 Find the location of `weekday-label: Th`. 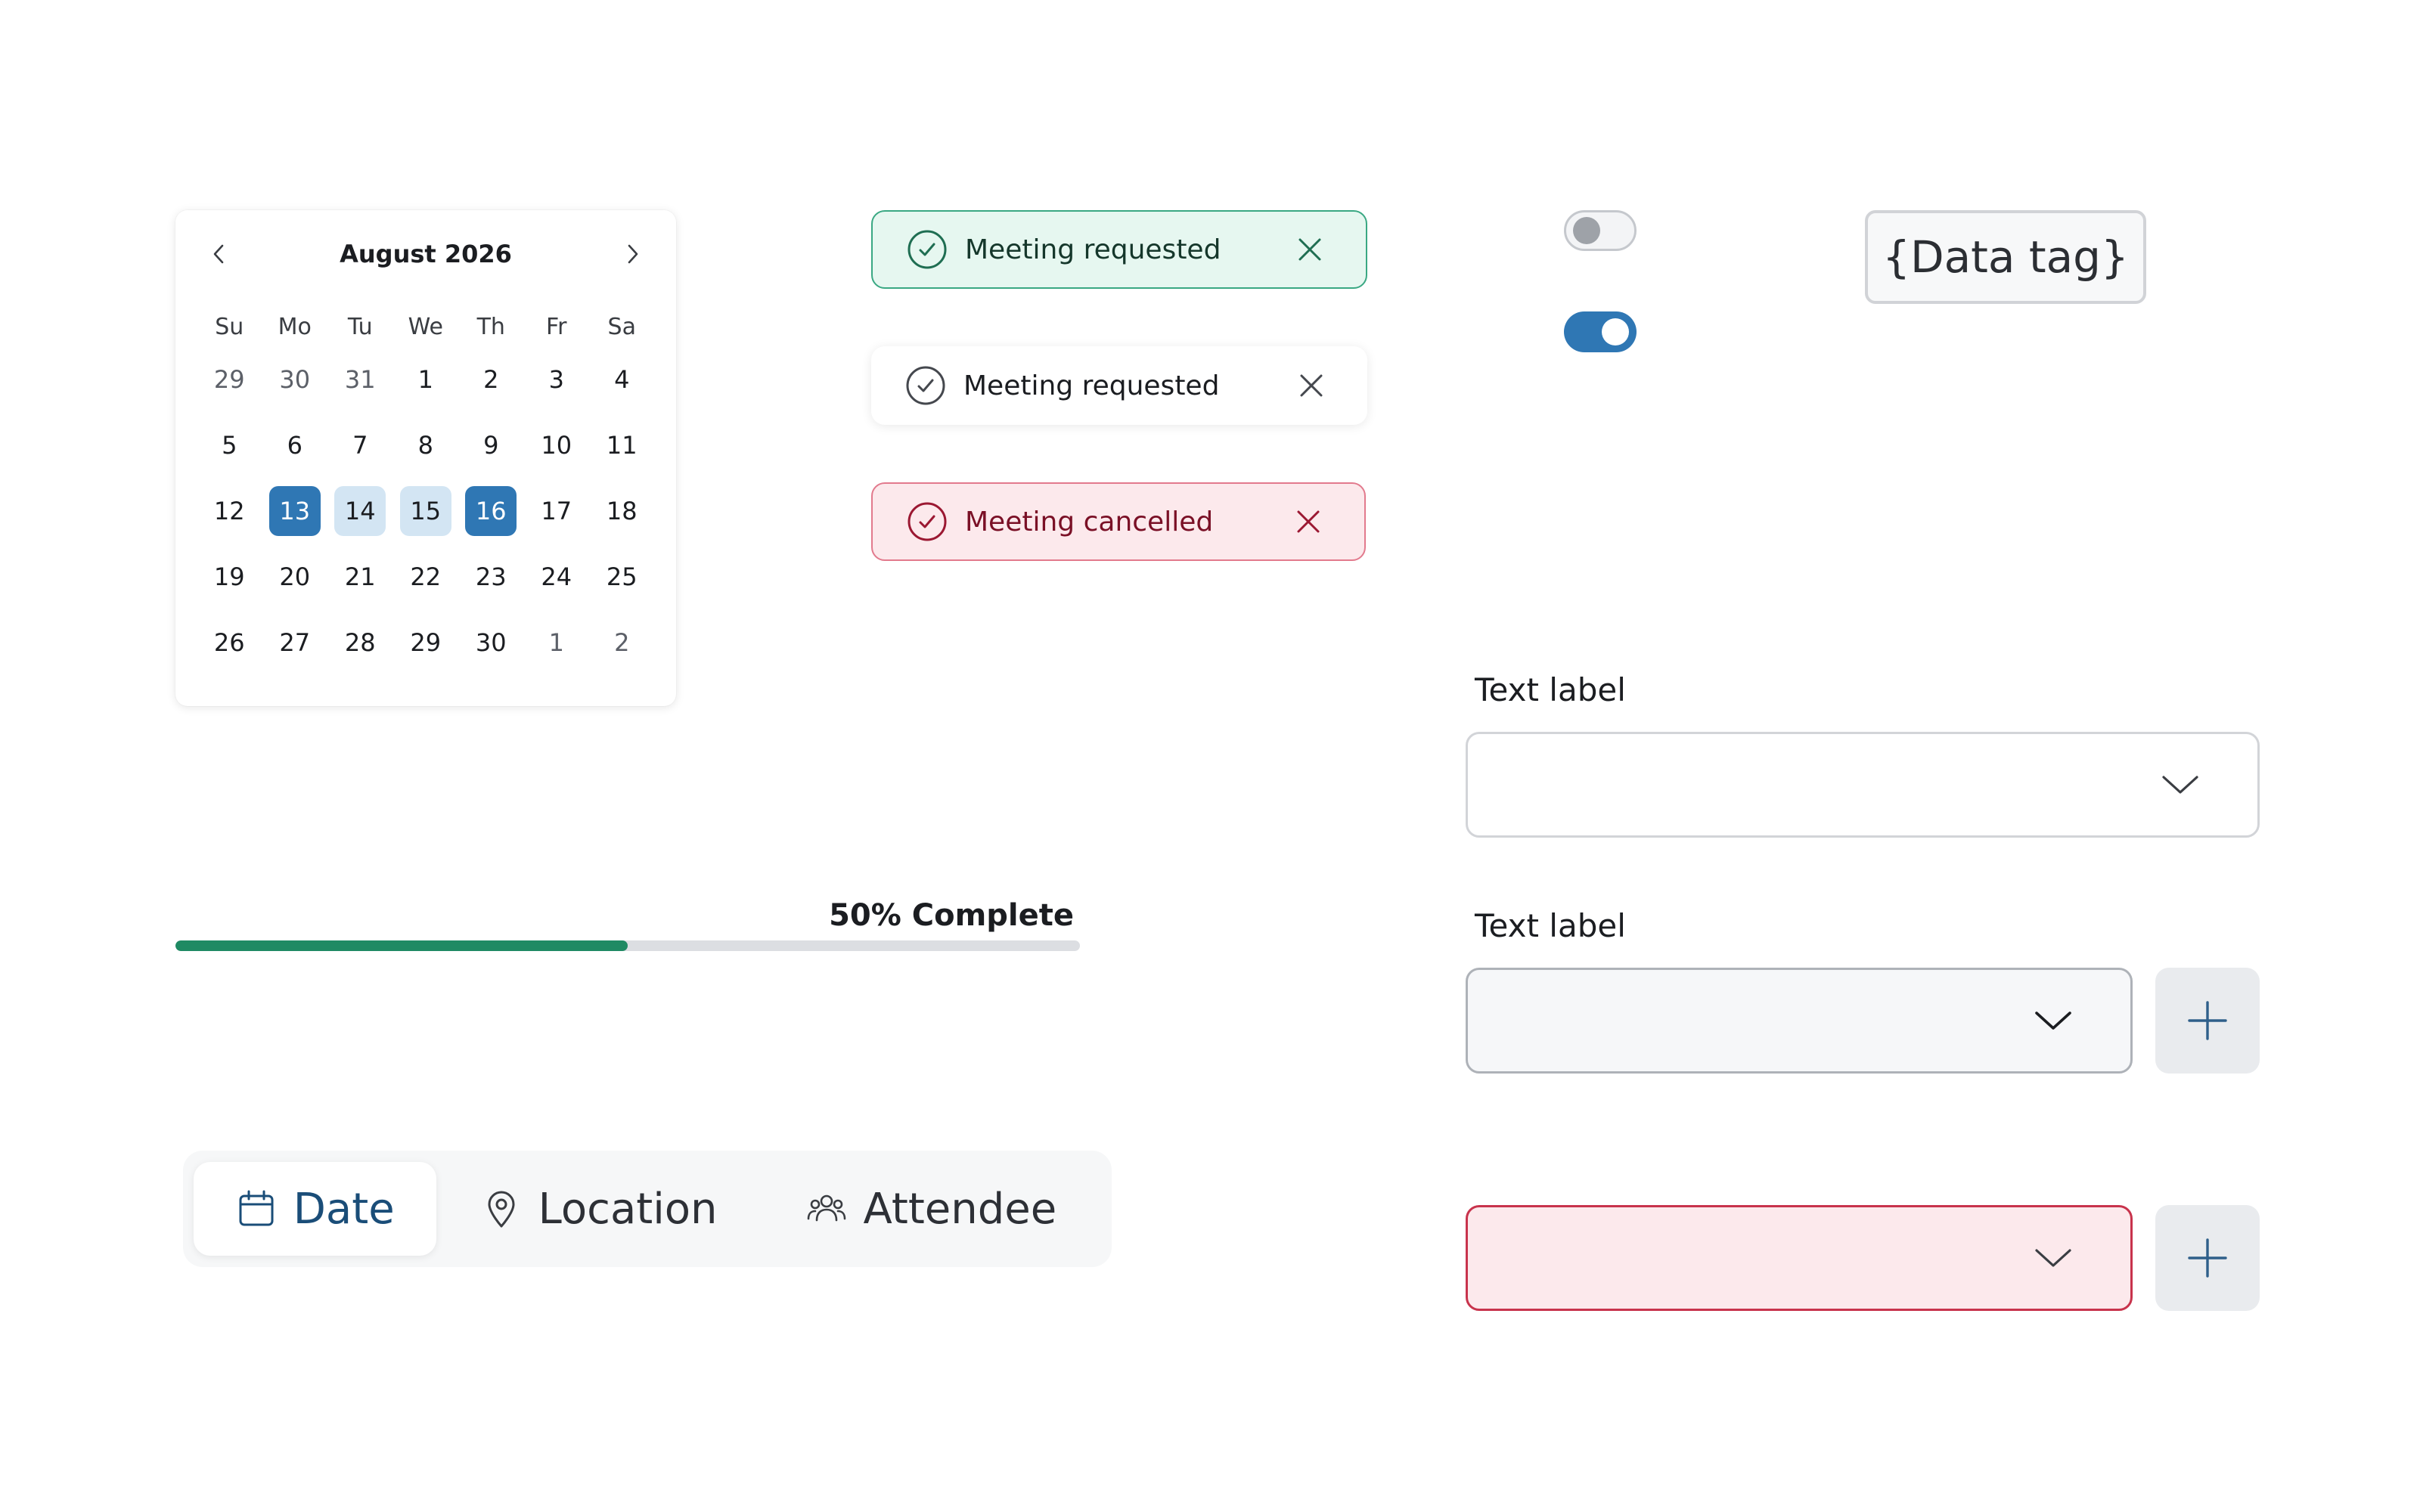

weekday-label: Th is located at coordinates (490, 326).